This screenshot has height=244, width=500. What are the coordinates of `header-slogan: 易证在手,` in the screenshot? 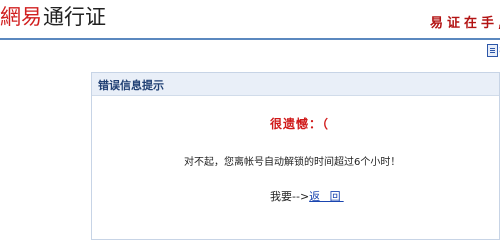 It's located at (465, 23).